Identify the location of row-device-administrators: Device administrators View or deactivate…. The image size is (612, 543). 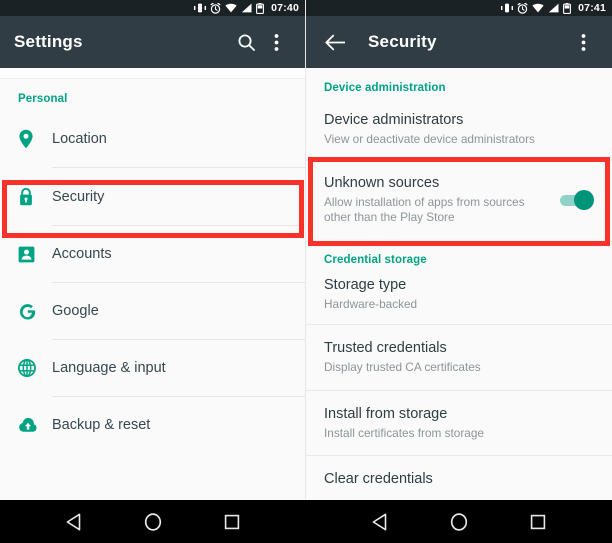
(459, 130).